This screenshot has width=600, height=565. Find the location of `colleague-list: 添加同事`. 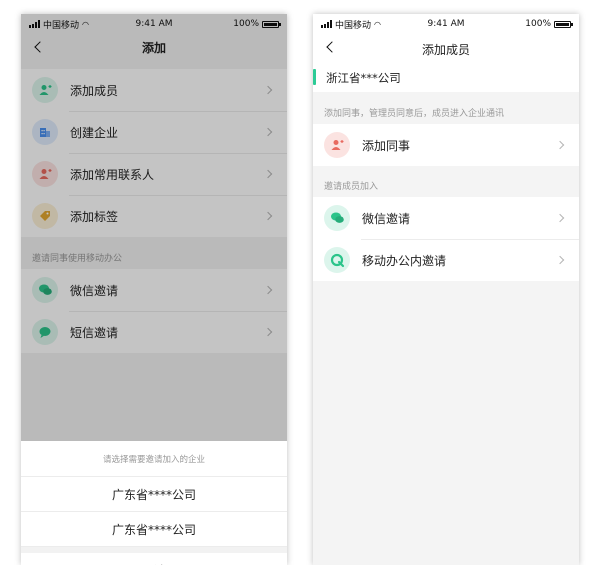

colleague-list: 添加同事 is located at coordinates (446, 145).